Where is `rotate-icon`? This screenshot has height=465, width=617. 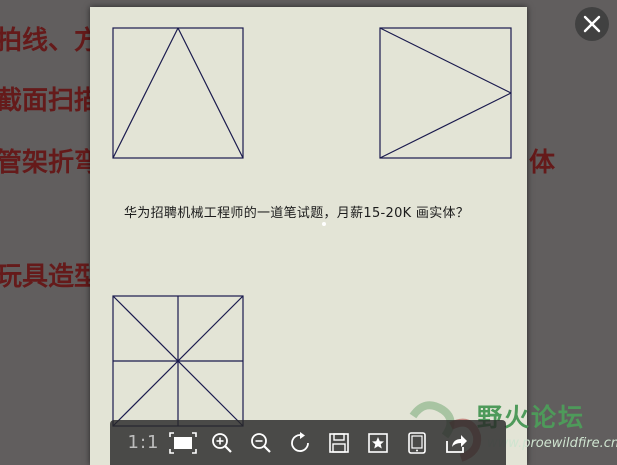 rotate-icon is located at coordinates (299, 441).